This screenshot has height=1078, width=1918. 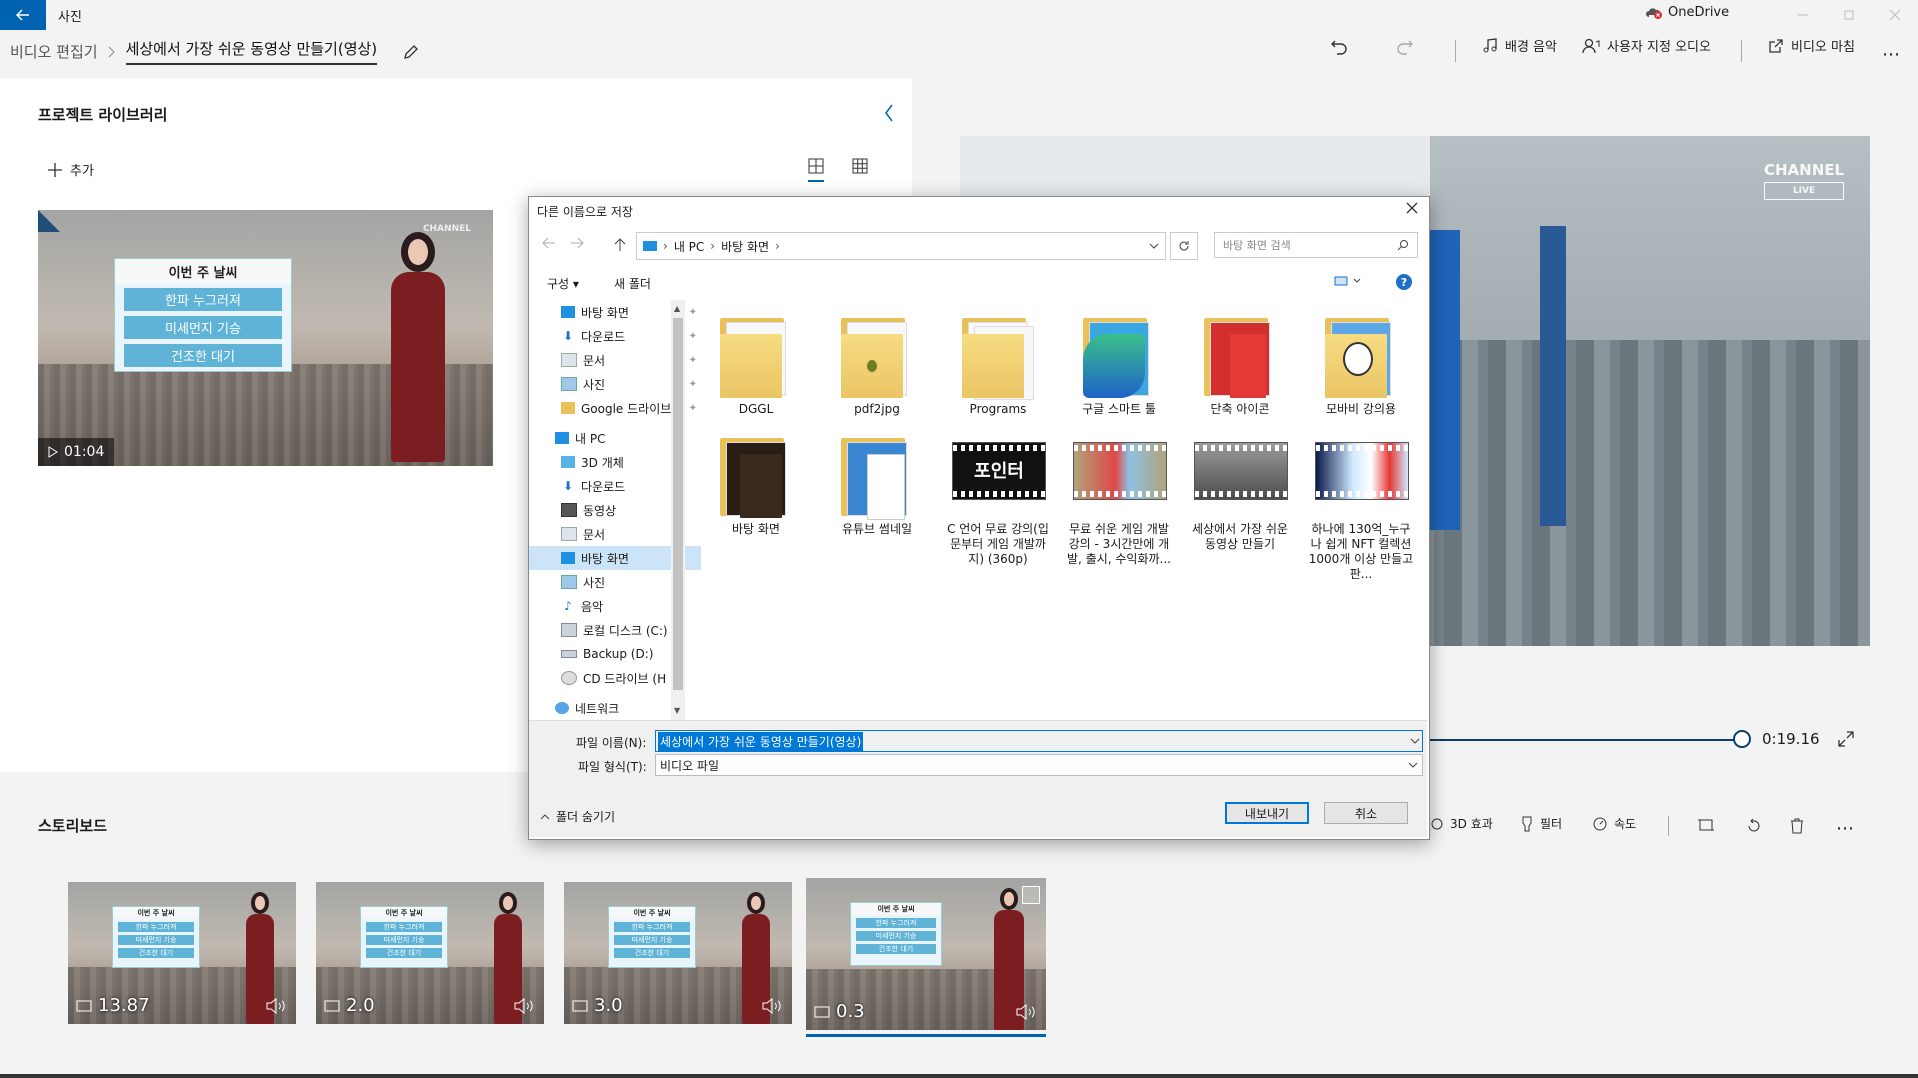 I want to click on filters-button: 필터, so click(x=1541, y=823).